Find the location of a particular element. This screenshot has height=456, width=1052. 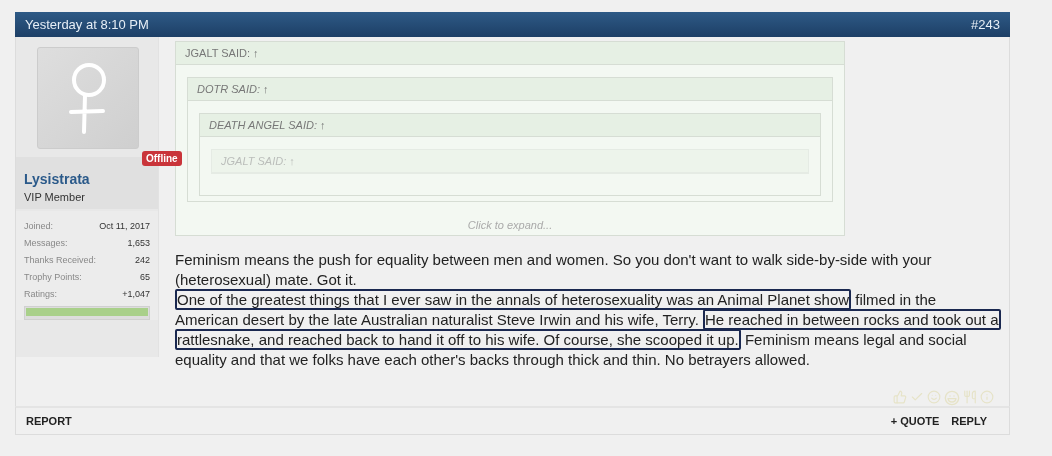

avatar is located at coordinates (88, 98).